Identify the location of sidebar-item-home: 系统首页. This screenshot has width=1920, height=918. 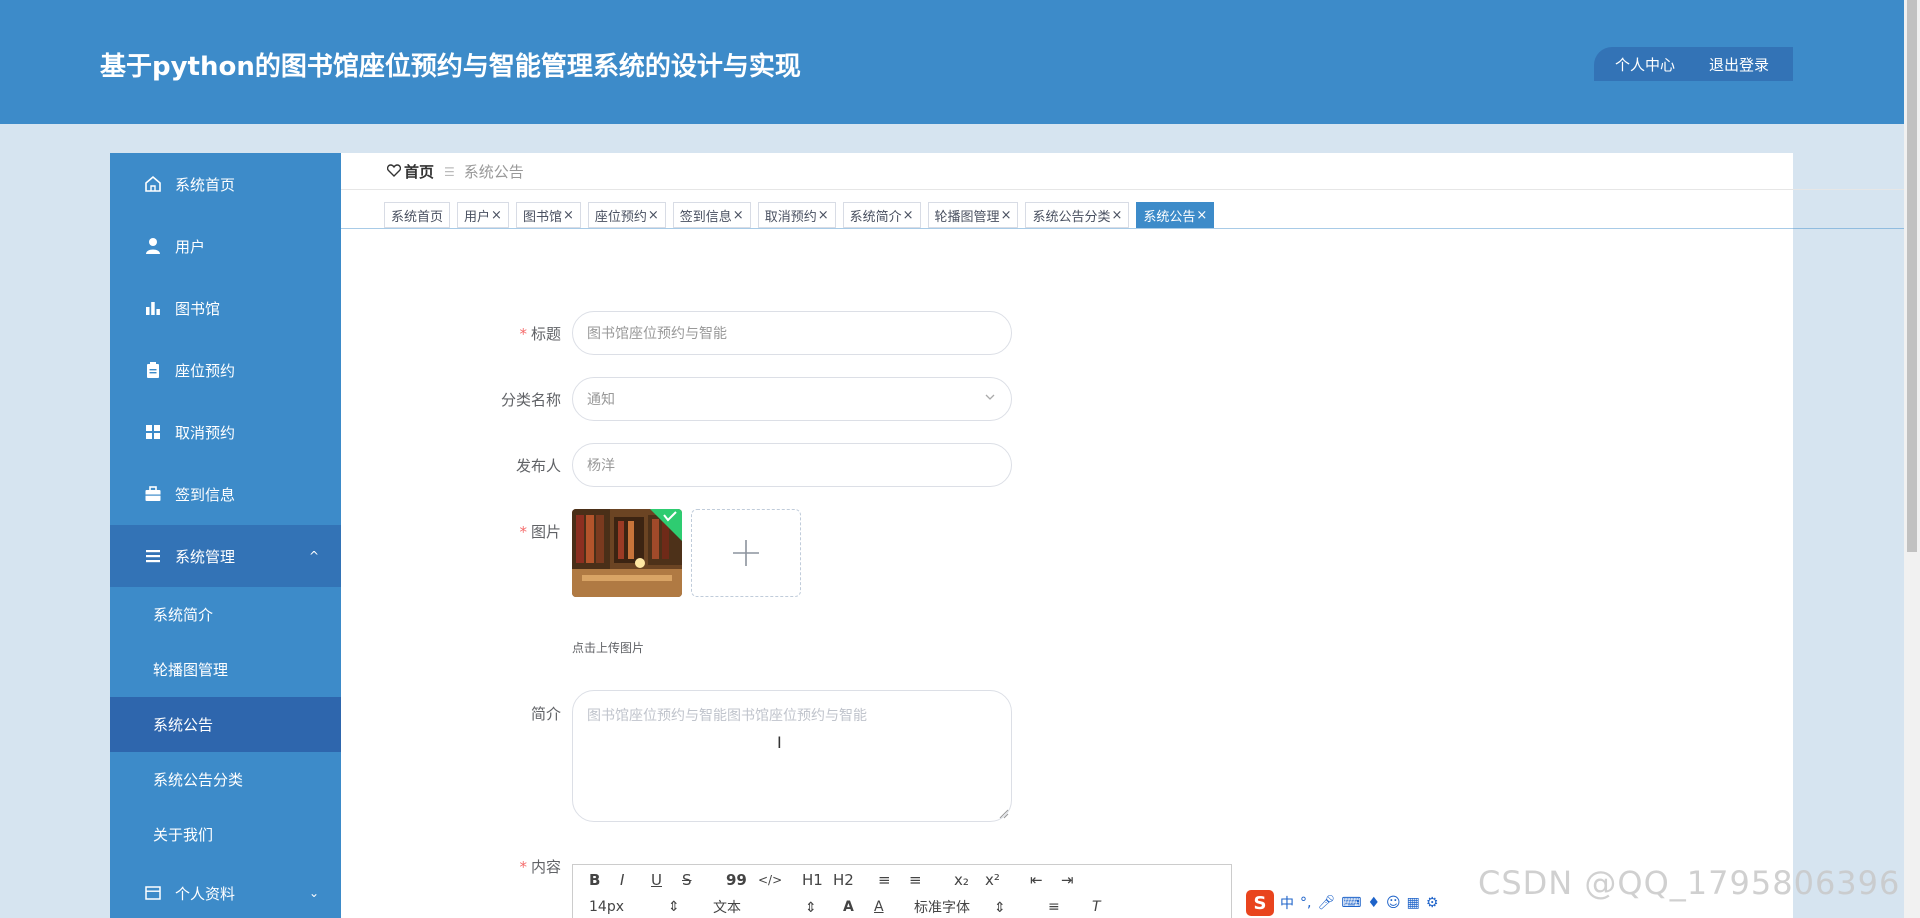
(225, 184).